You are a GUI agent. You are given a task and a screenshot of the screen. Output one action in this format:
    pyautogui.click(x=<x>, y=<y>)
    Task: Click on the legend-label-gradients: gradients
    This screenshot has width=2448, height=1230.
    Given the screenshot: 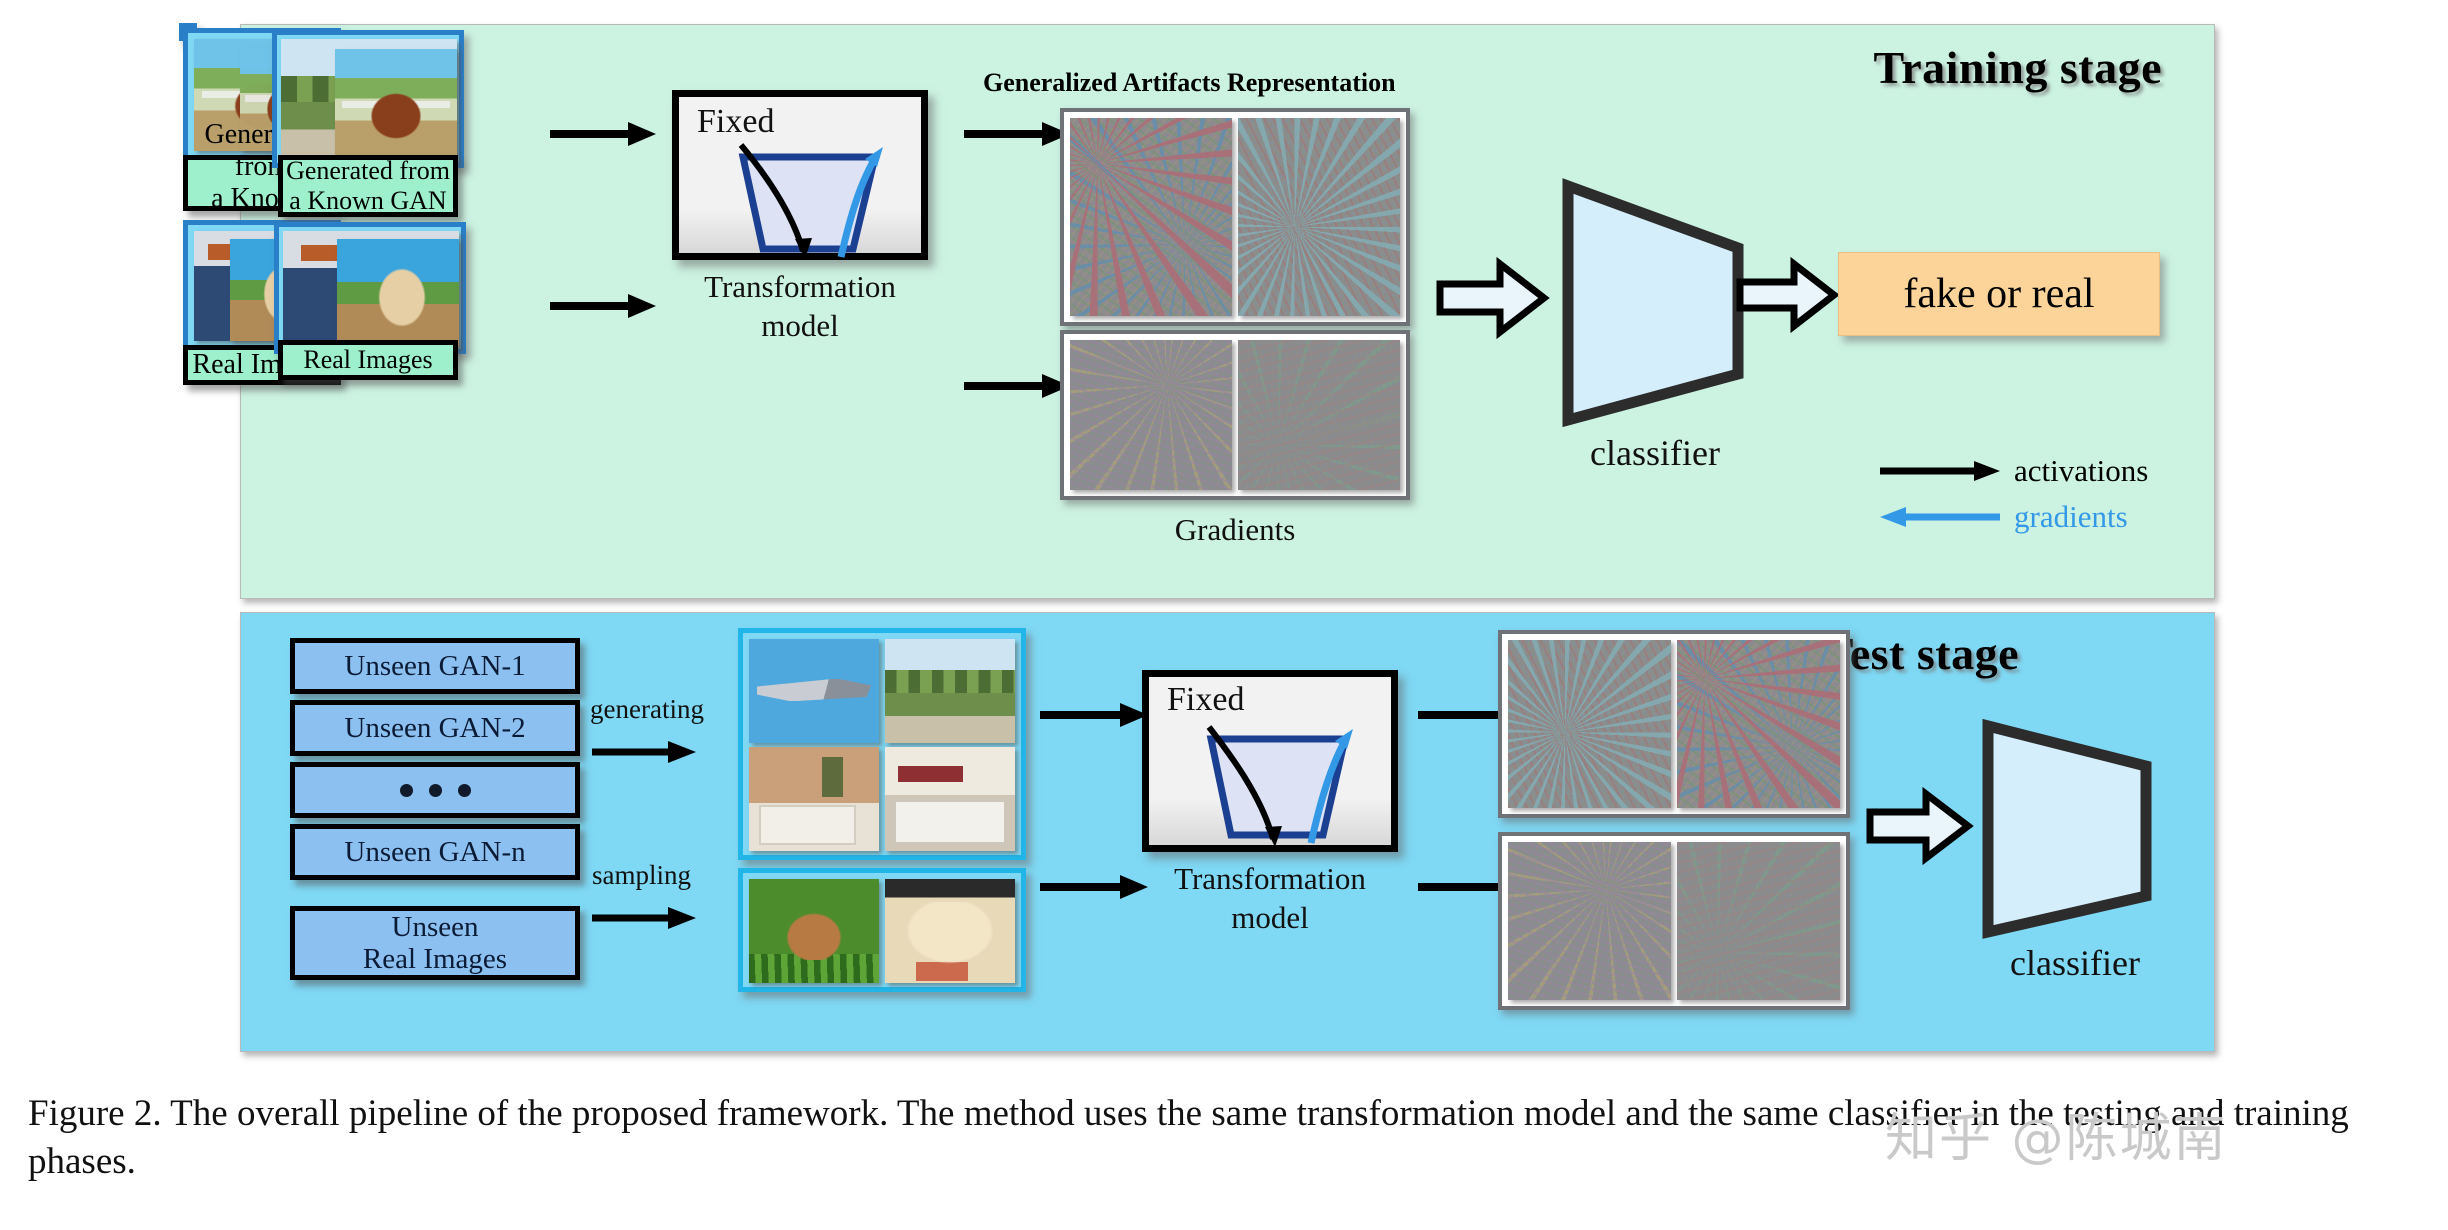 What is the action you would take?
    pyautogui.click(x=2071, y=516)
    